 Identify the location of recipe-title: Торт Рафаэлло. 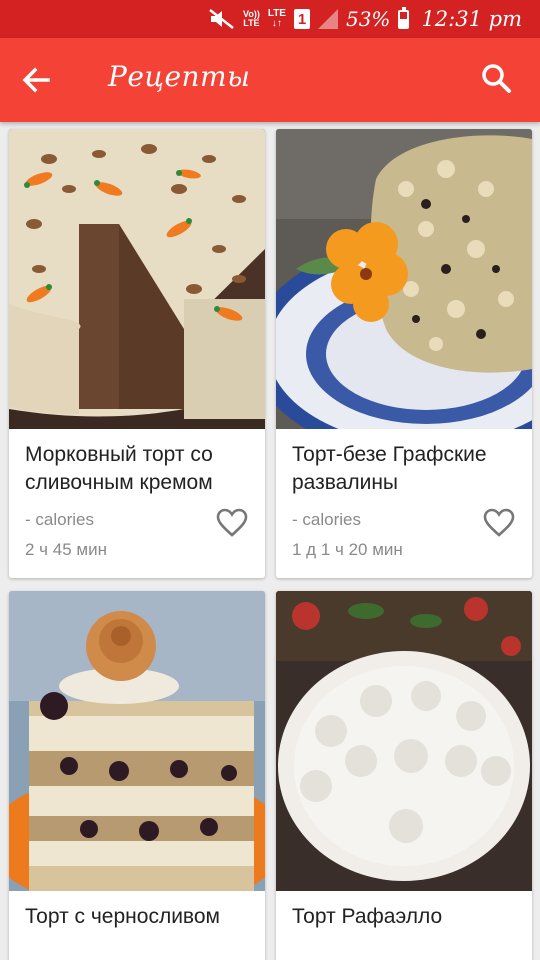
(367, 916).